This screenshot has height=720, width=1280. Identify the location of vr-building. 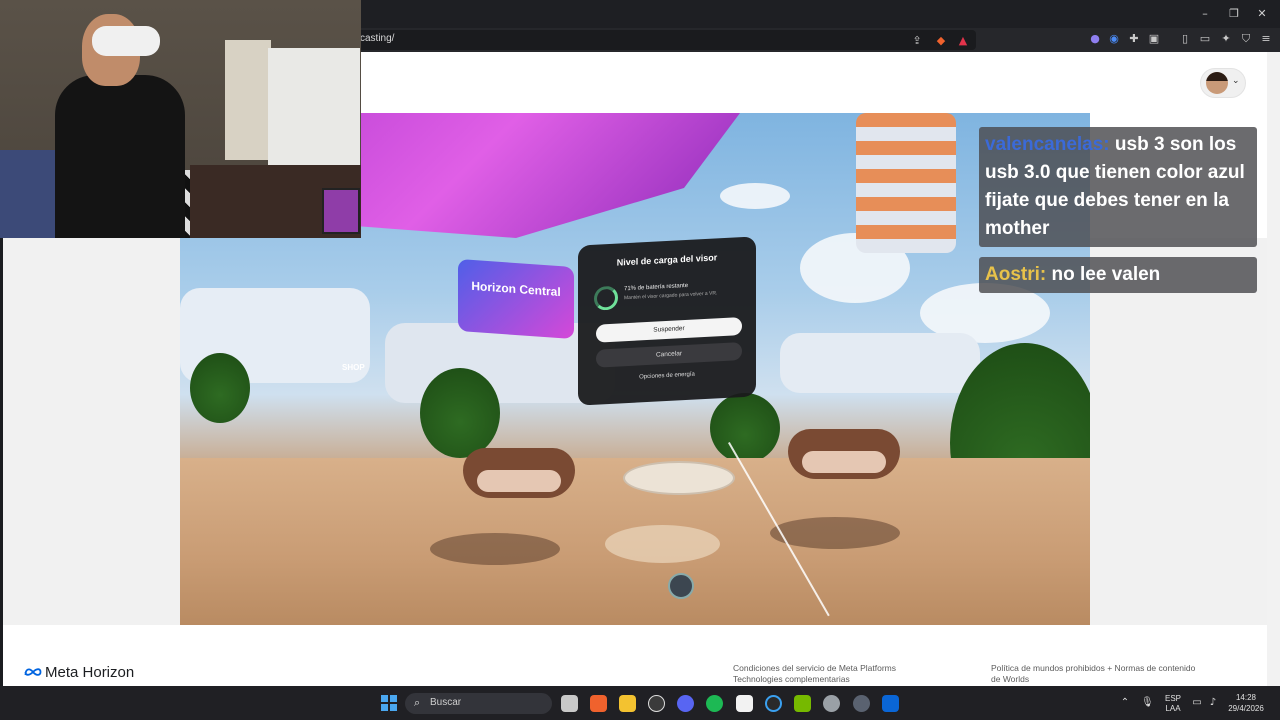
(880, 363).